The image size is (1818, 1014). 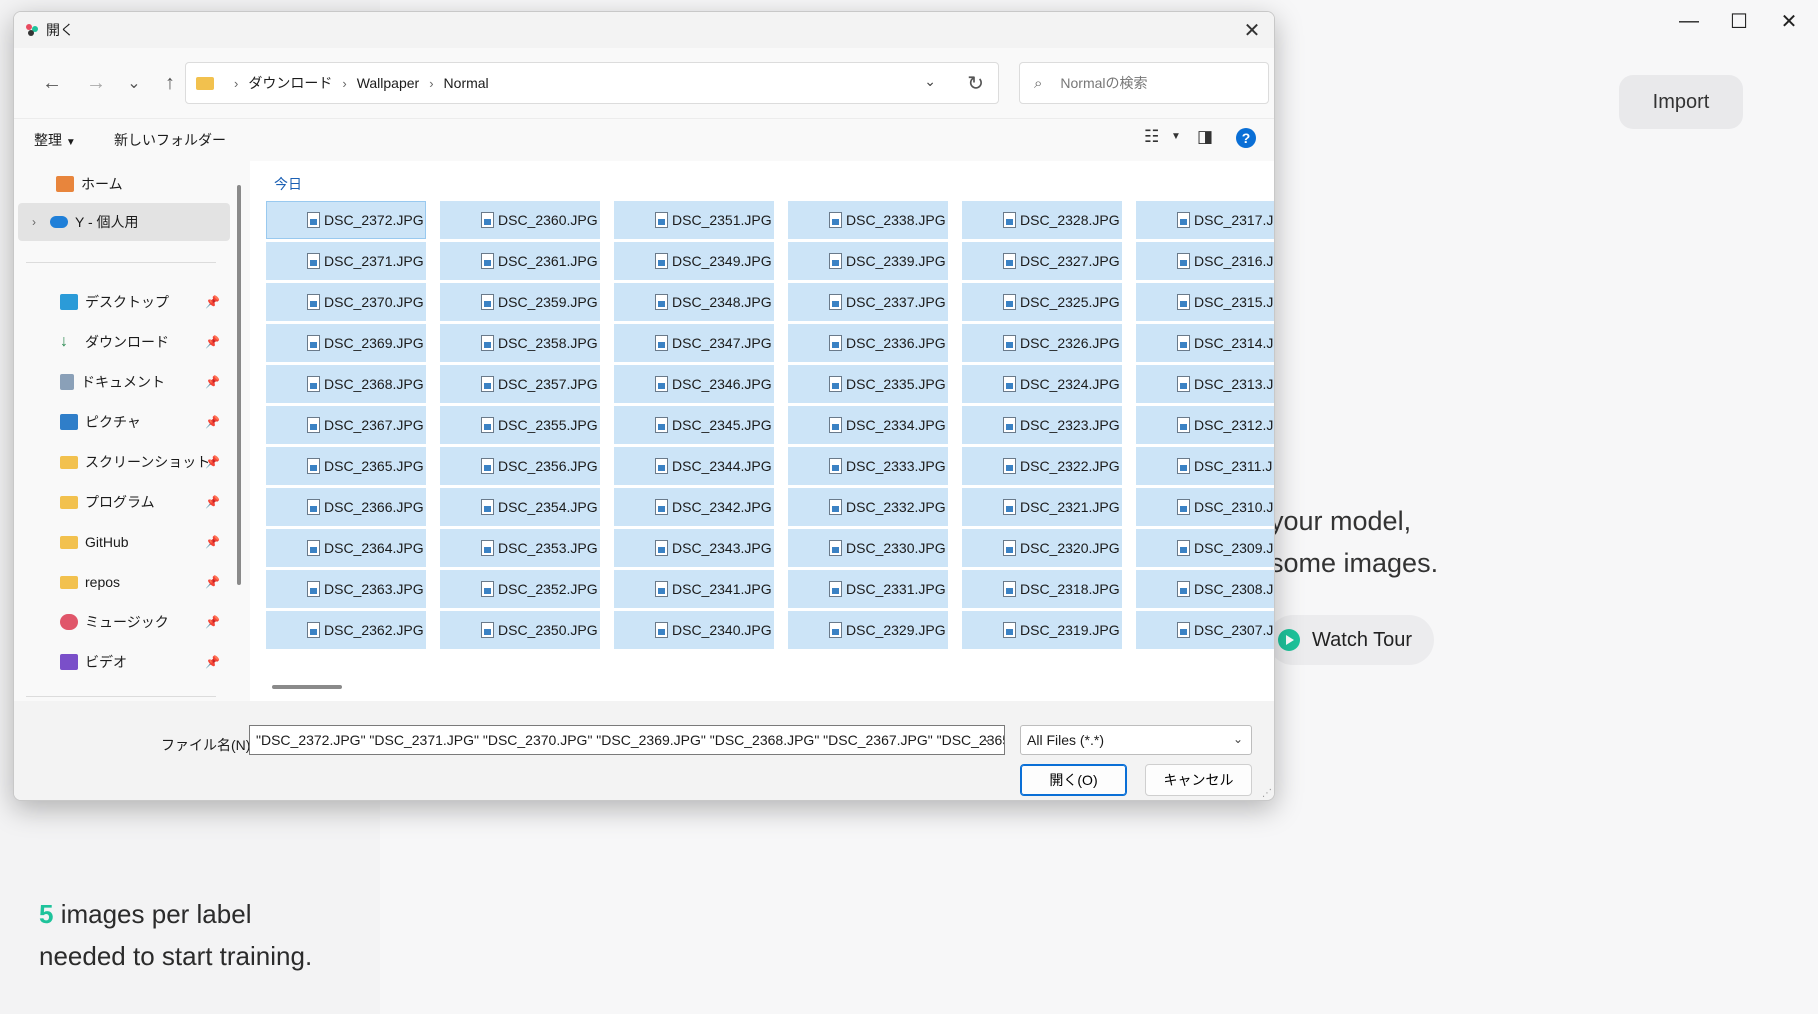 What do you see at coordinates (520, 302) in the screenshot?
I see `file-item: DSC_2359.JPG` at bounding box center [520, 302].